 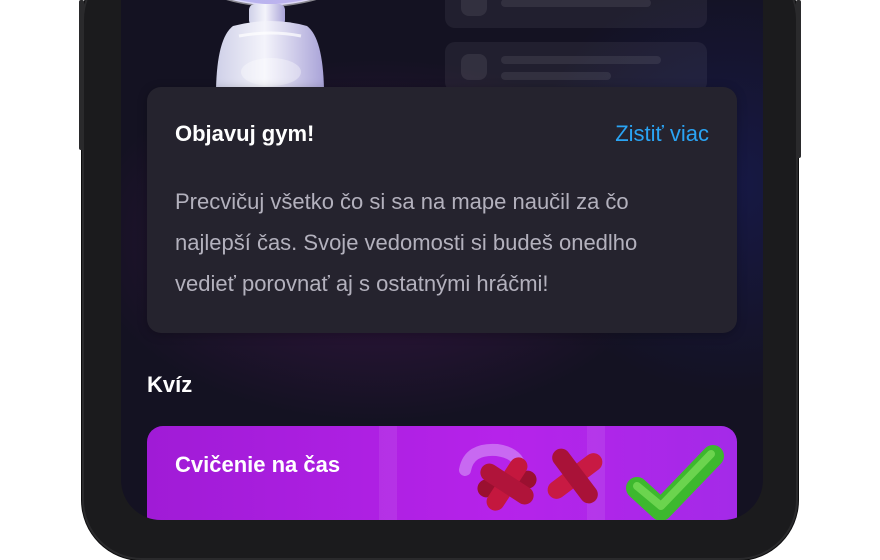 What do you see at coordinates (442, 46) in the screenshot?
I see `hero-illustration` at bounding box center [442, 46].